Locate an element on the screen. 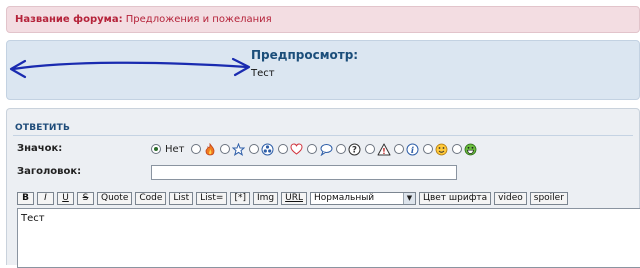 This screenshot has width=640, height=268. radio-none is located at coordinates (156, 149).